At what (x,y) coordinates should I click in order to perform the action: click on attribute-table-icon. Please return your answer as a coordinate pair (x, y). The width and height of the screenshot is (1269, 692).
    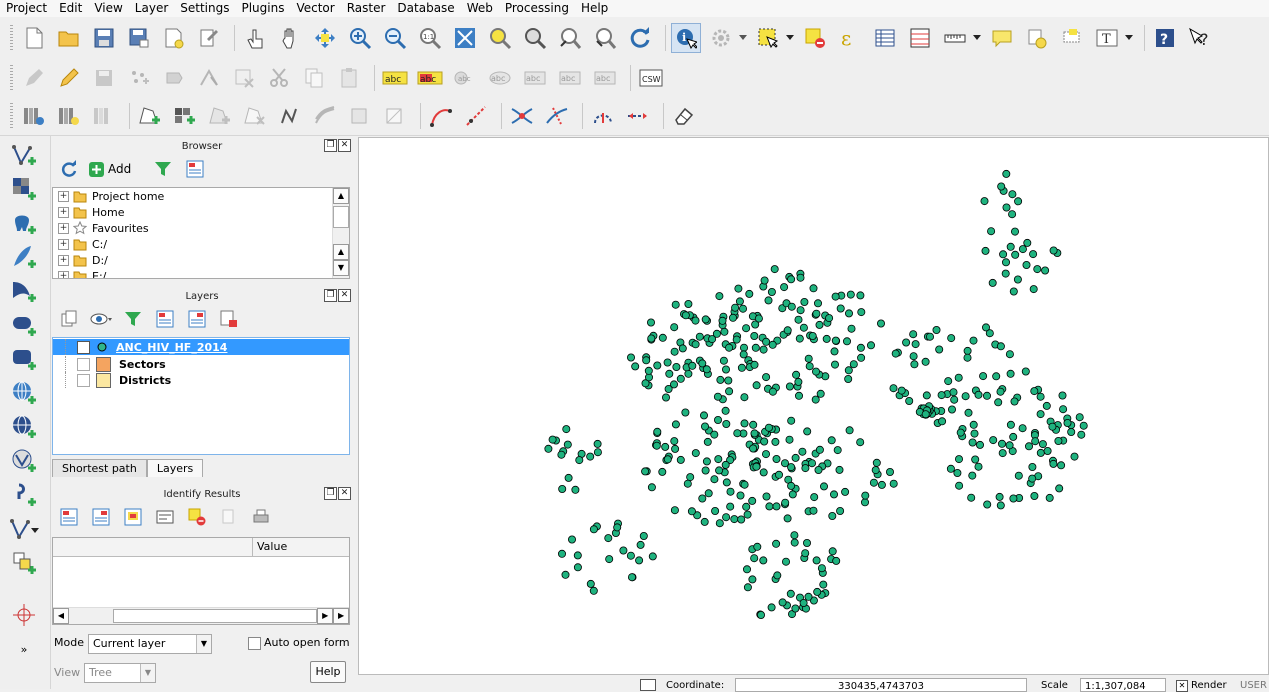
    Looking at the image, I should click on (885, 38).